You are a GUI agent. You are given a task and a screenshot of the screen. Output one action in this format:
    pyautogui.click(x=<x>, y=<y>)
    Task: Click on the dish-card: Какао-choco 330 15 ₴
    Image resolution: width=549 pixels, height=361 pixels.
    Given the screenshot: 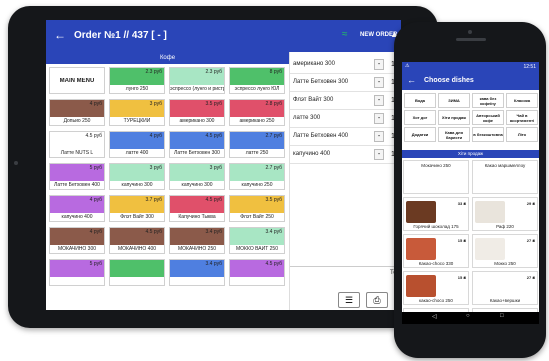 What is the action you would take?
    pyautogui.click(x=436, y=251)
    